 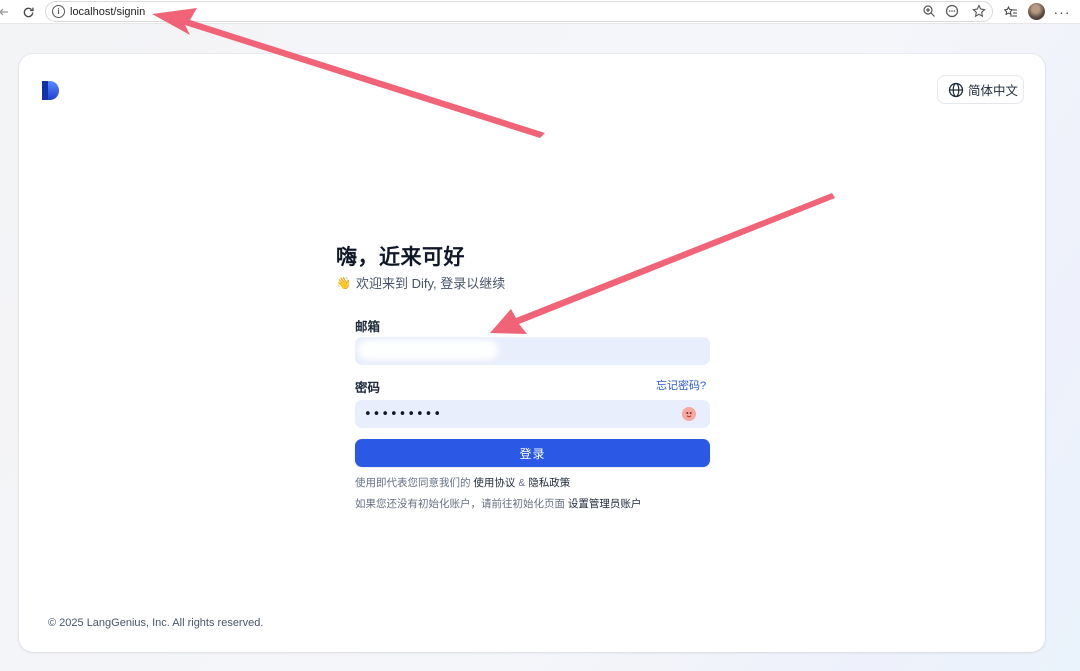 What do you see at coordinates (519, 11) in the screenshot?
I see `address-bar: i localhost/signin` at bounding box center [519, 11].